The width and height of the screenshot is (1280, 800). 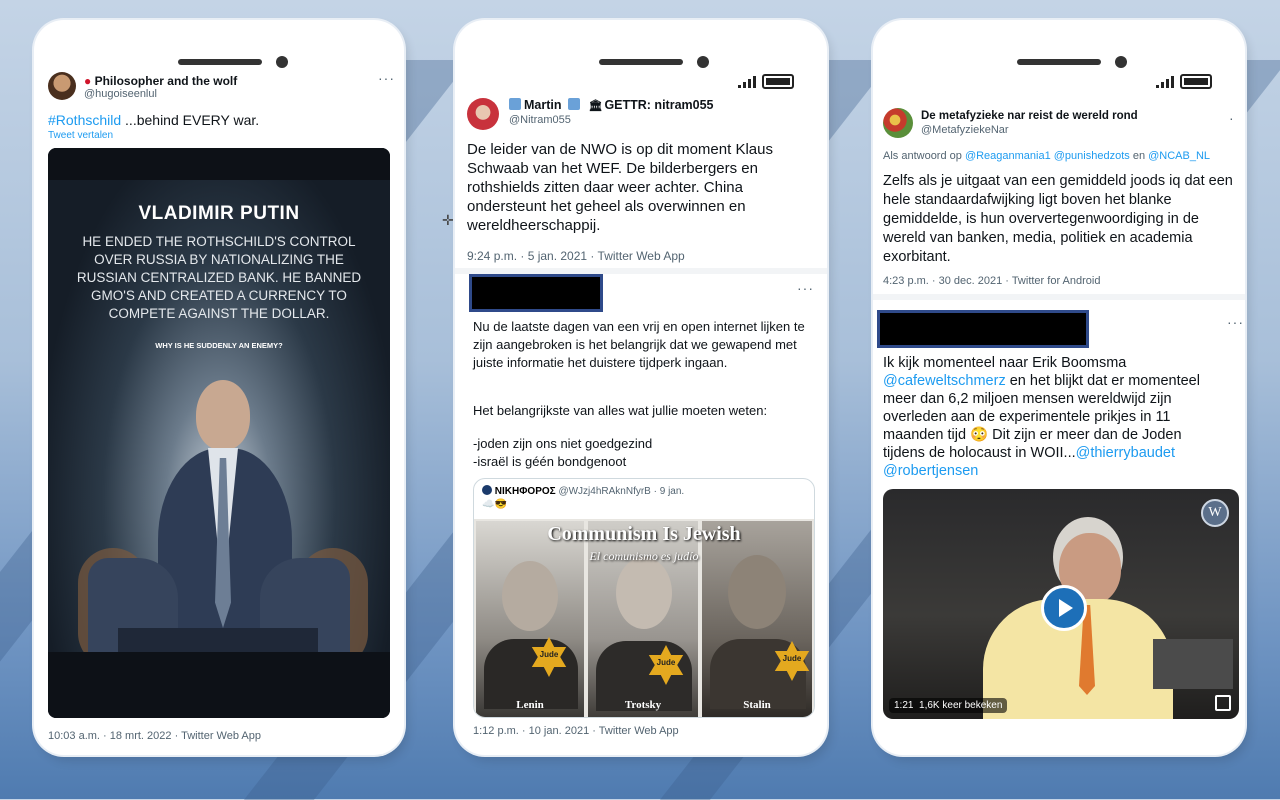 I want to click on caption-stalin: Stalin, so click(x=757, y=705).